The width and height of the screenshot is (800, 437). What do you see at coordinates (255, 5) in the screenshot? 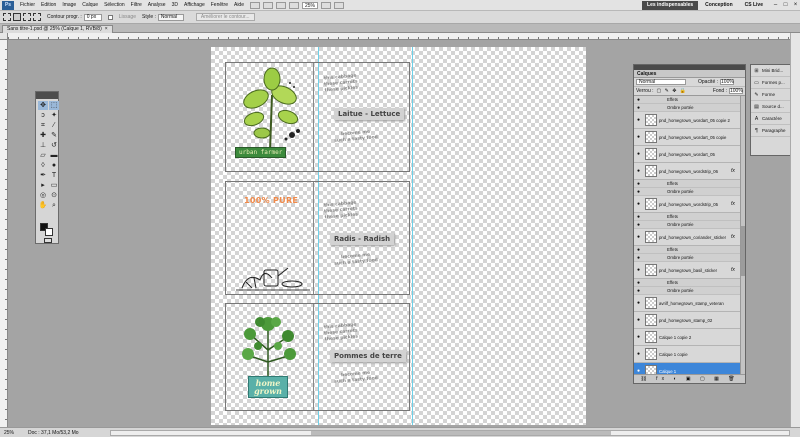
I see `bridge-icon` at bounding box center [255, 5].